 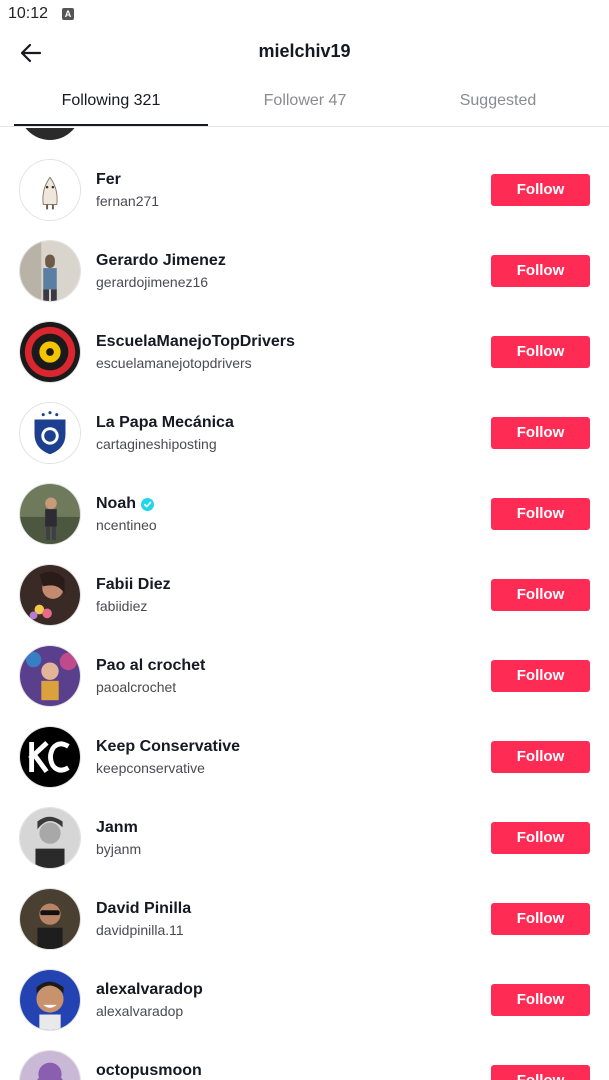 I want to click on user-name: Janm, so click(x=117, y=828).